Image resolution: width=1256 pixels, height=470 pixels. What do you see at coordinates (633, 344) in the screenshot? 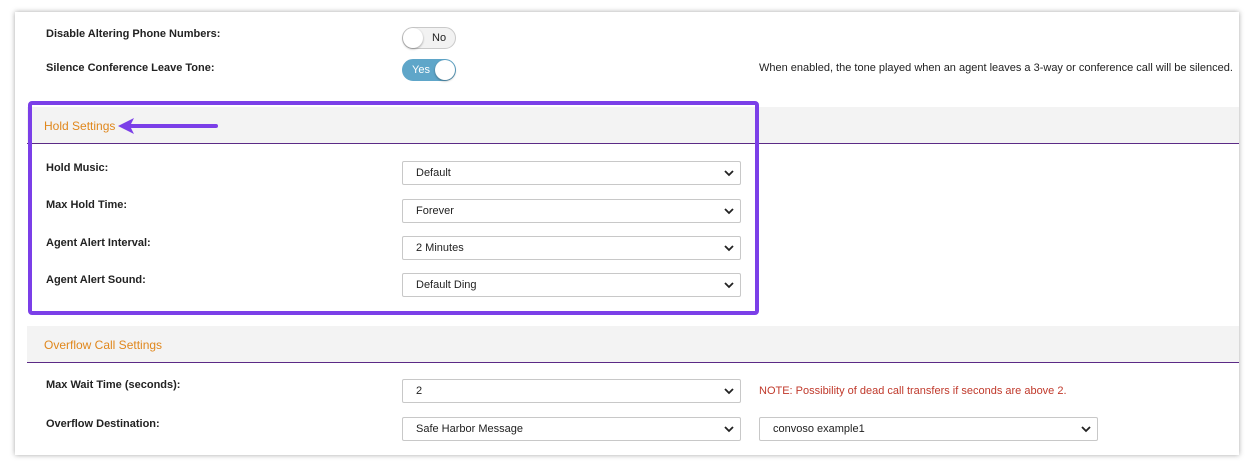
I see `overflow-settings-header: Overflow Call Settings` at bounding box center [633, 344].